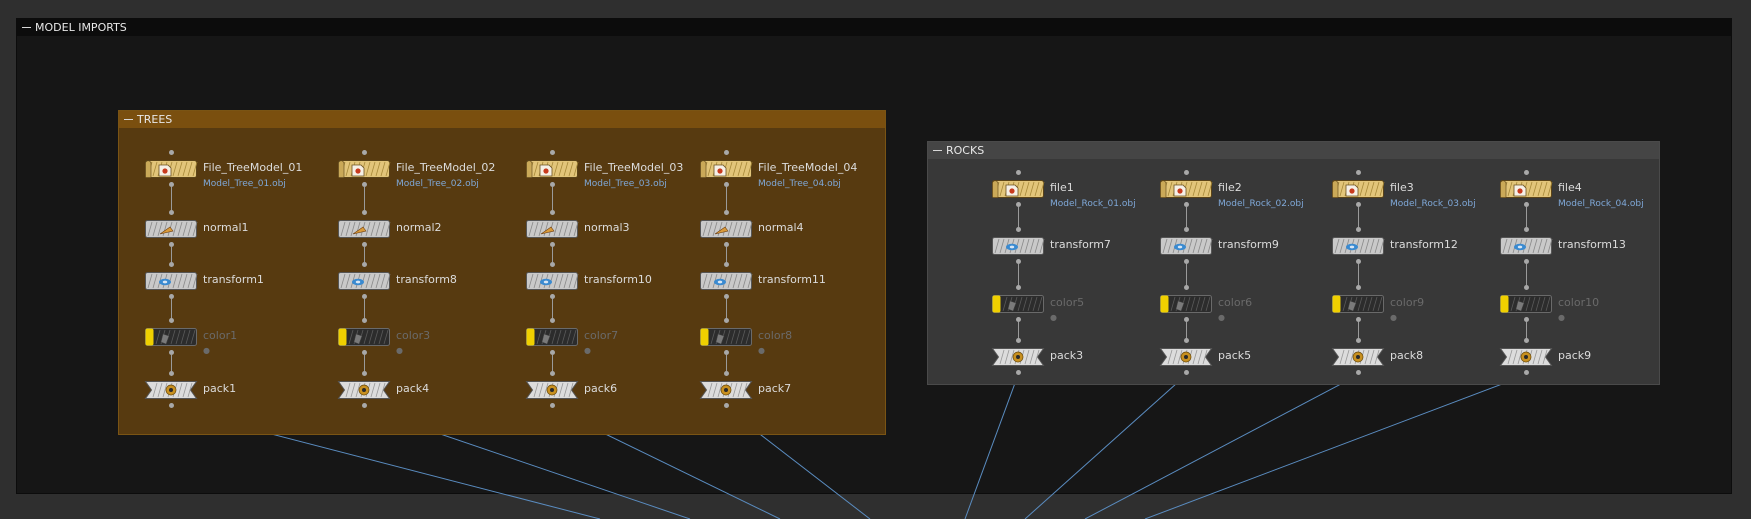  Describe the element at coordinates (1066, 355) in the screenshot. I see `node-name: pack3` at that location.